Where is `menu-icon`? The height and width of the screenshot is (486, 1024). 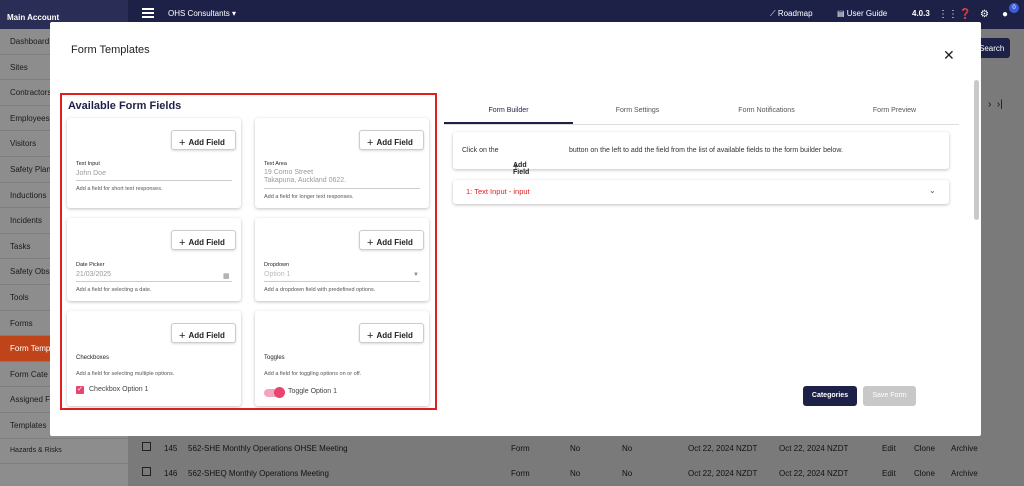 menu-icon is located at coordinates (148, 13).